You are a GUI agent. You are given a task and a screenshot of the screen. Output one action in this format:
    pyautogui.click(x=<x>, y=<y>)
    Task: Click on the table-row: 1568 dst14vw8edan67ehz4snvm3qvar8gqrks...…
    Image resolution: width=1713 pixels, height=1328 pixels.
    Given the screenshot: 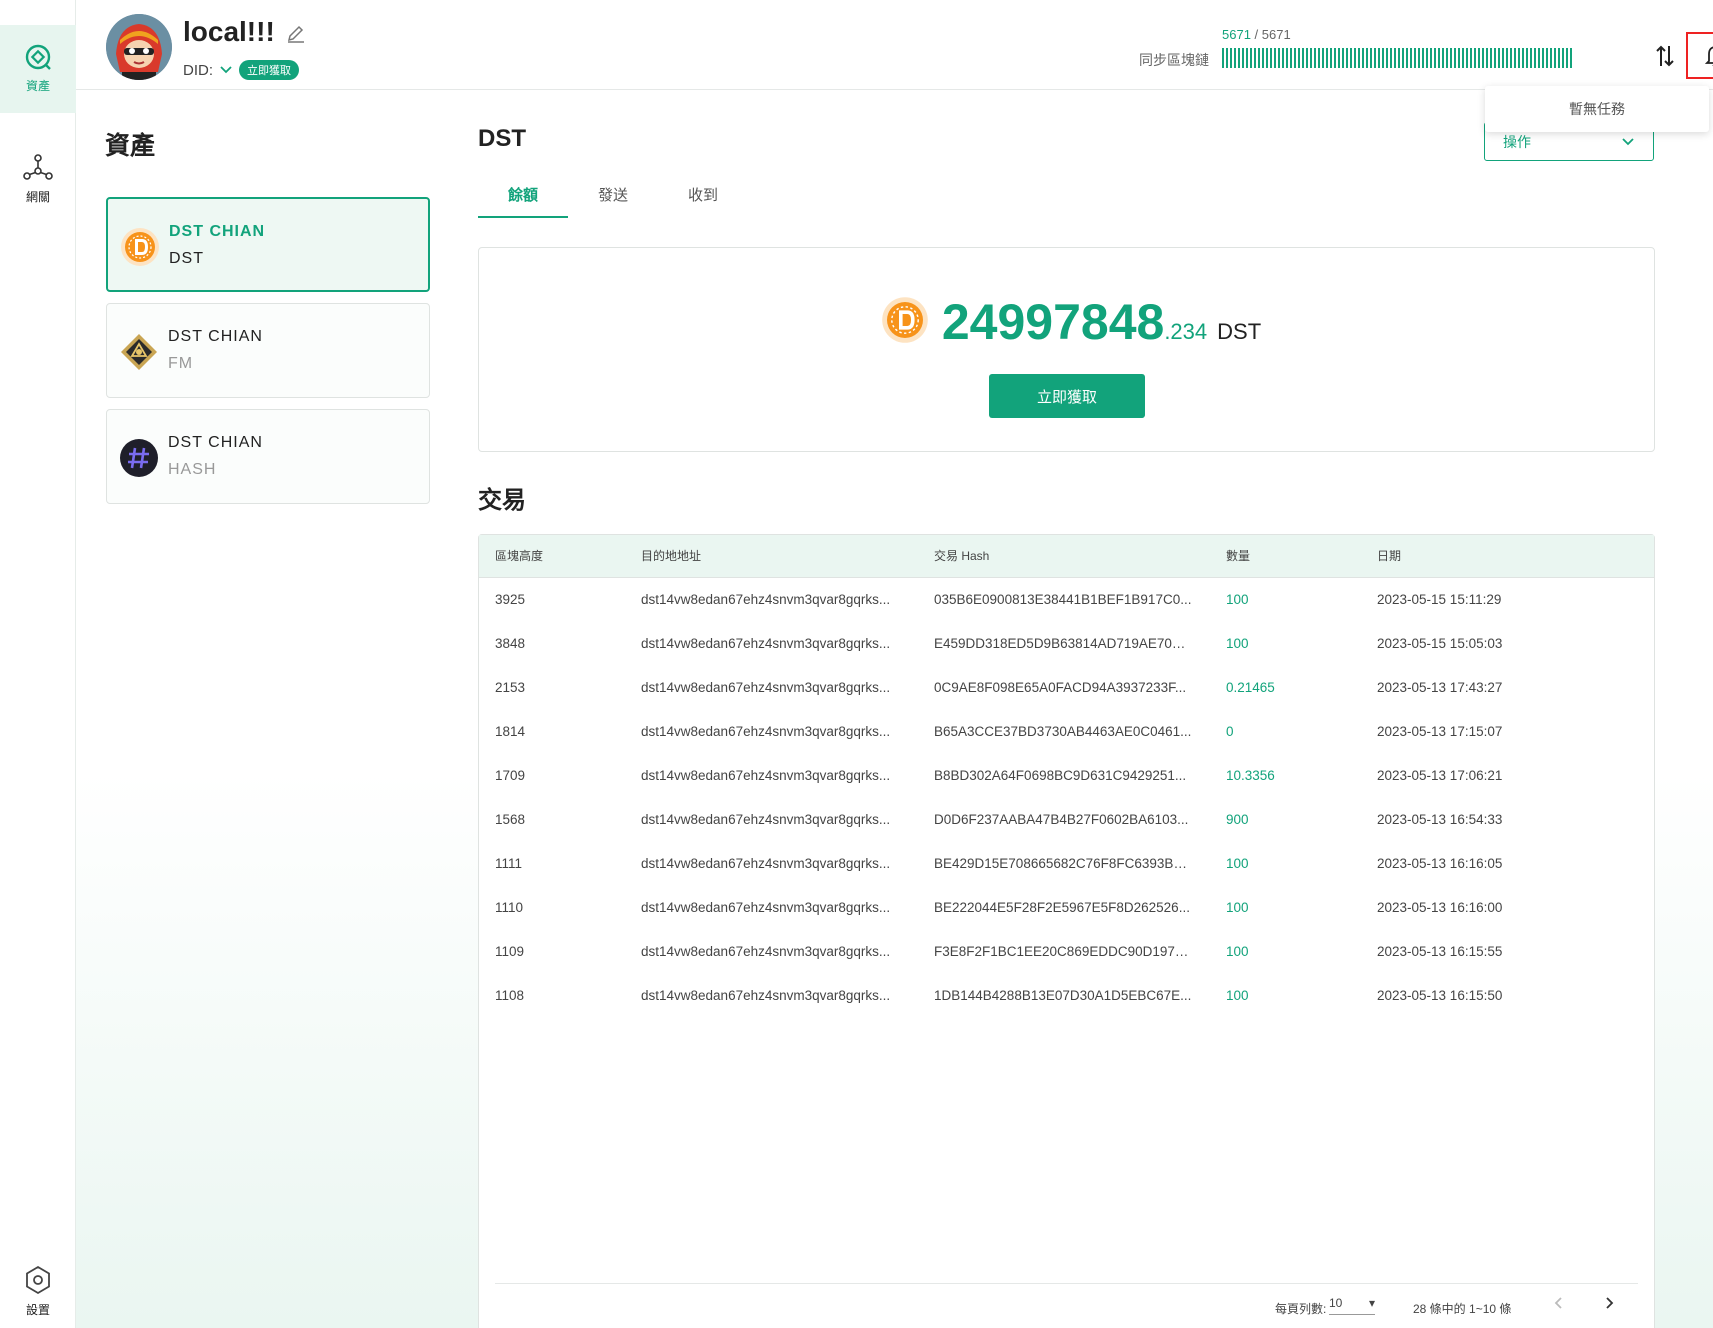 What is the action you would take?
    pyautogui.click(x=1066, y=820)
    